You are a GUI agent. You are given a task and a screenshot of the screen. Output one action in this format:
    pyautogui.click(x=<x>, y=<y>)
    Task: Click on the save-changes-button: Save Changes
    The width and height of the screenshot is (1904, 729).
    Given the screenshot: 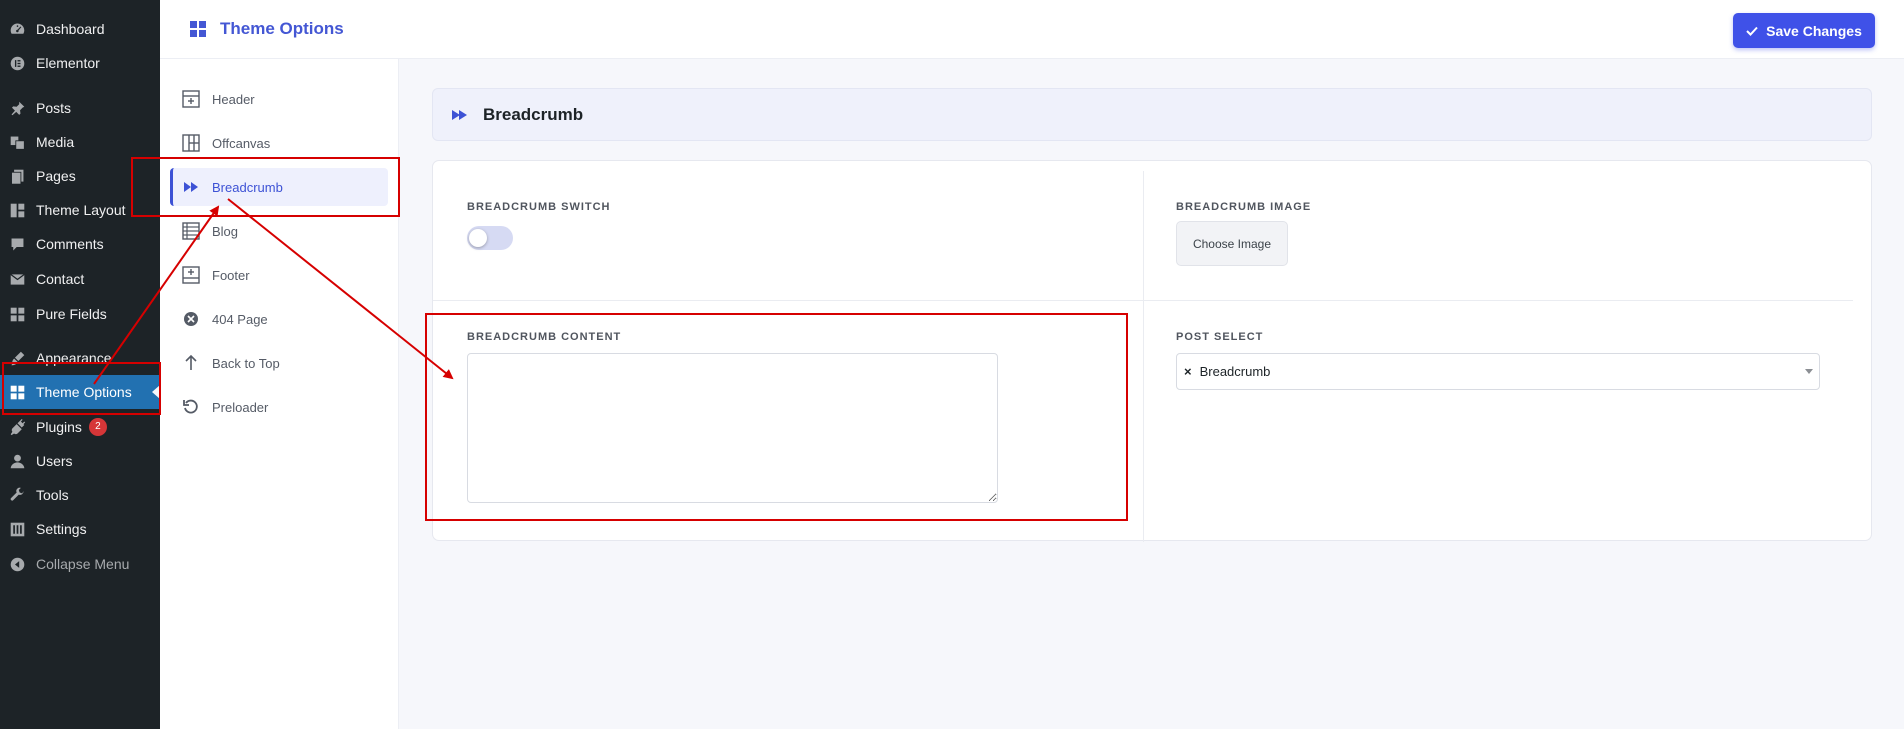 What is the action you would take?
    pyautogui.click(x=1804, y=30)
    